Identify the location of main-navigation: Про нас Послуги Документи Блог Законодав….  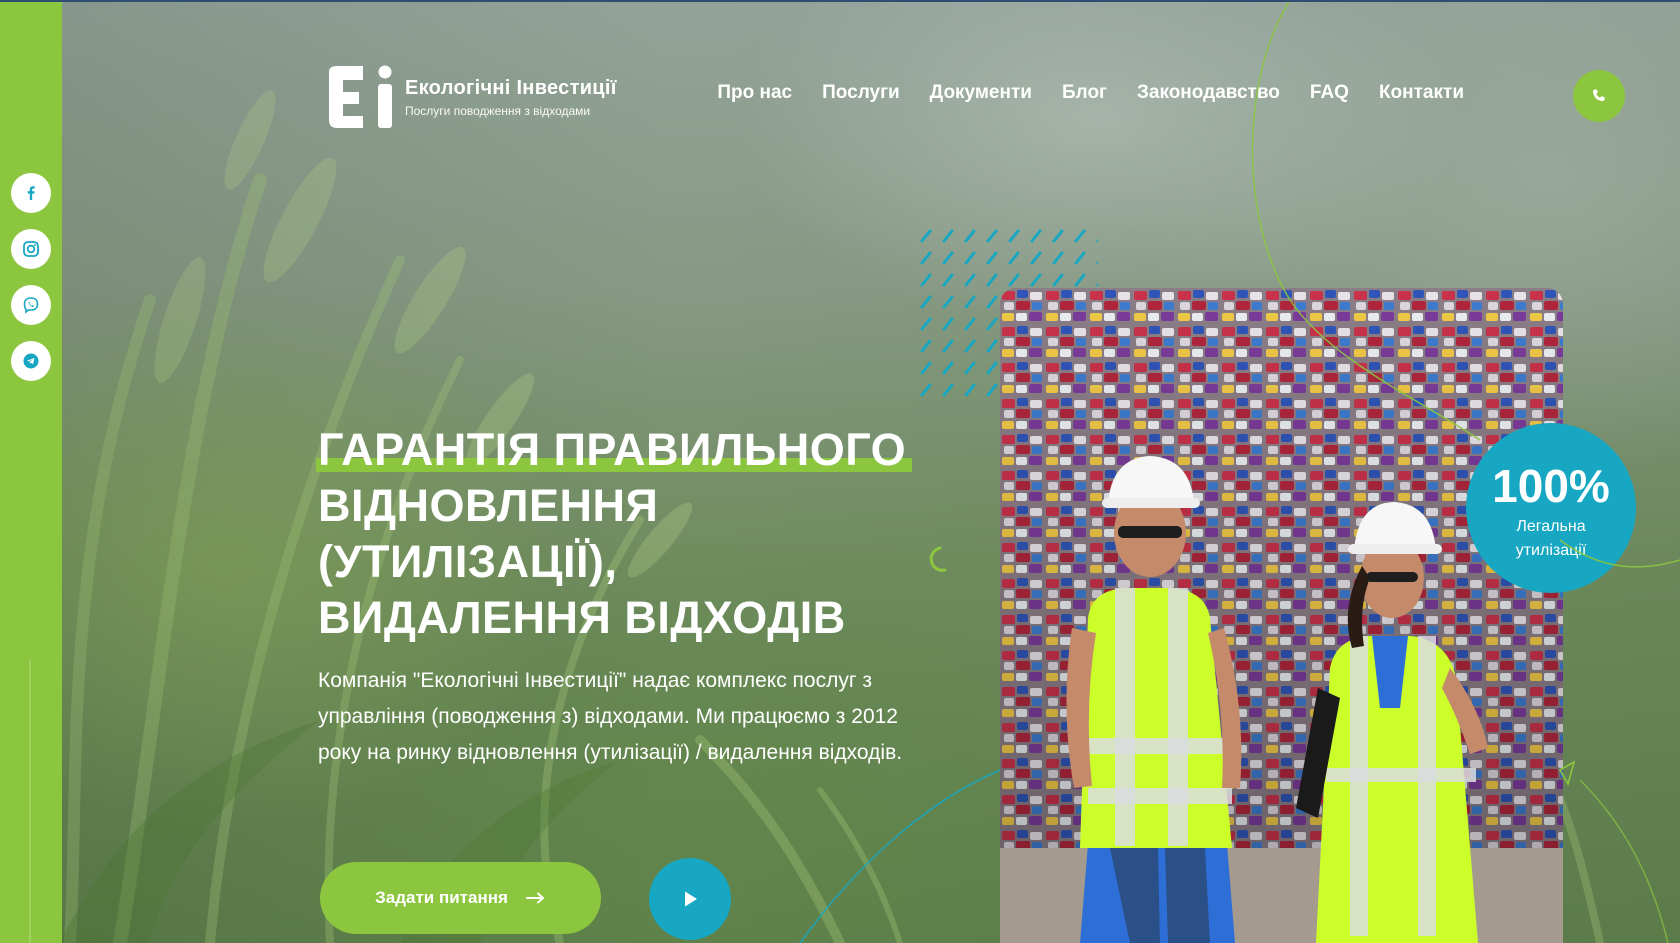
(1090, 93).